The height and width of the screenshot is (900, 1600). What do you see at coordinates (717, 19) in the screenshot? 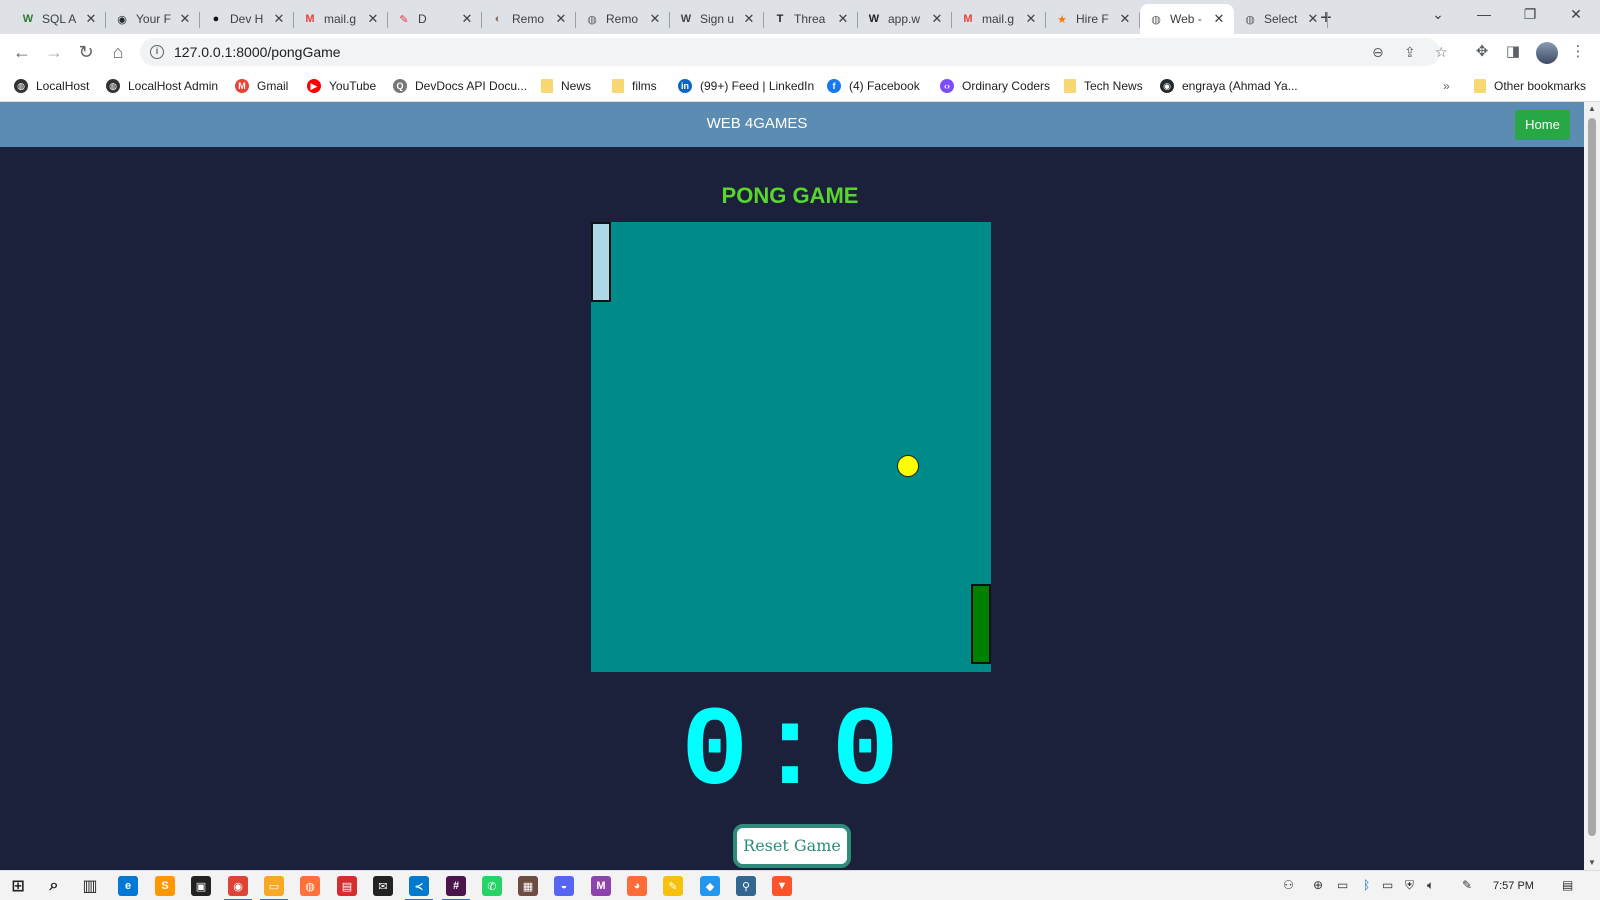
I see `browser-tab: W Sign u ✕` at bounding box center [717, 19].